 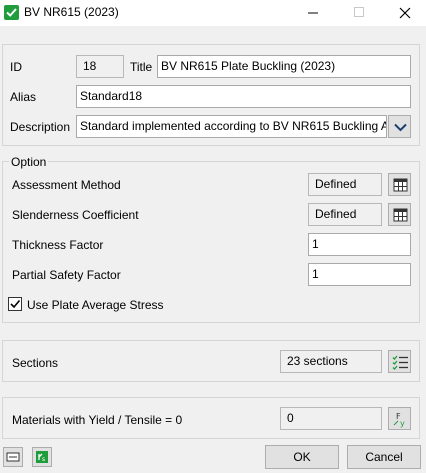 What do you see at coordinates (359, 244) in the screenshot?
I see `thickness-factor-input: 1` at bounding box center [359, 244].